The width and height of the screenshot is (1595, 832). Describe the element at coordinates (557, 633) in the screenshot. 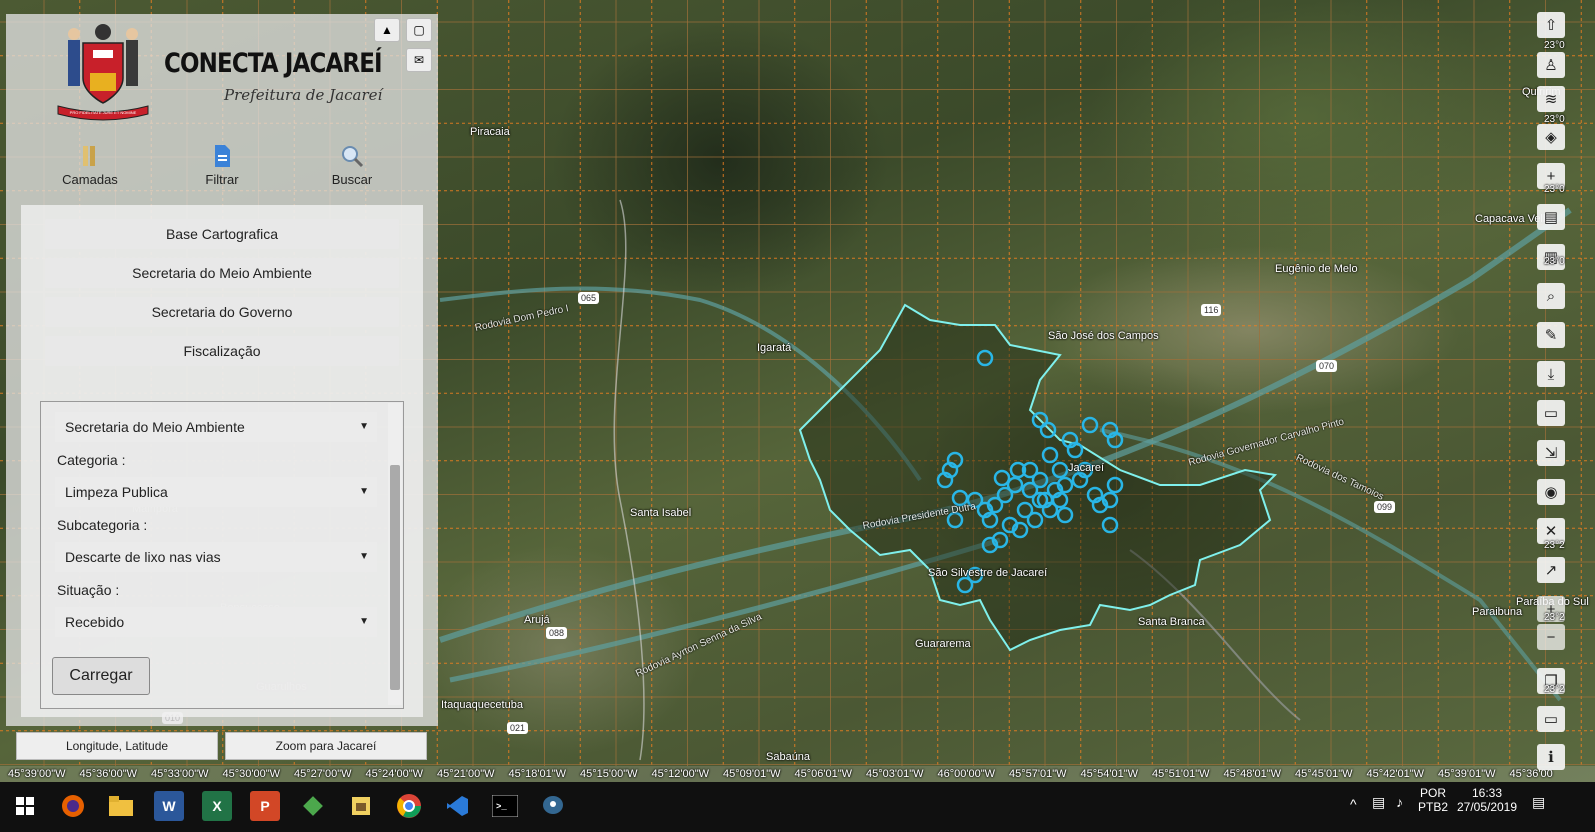

I see `route-shield: 088` at that location.